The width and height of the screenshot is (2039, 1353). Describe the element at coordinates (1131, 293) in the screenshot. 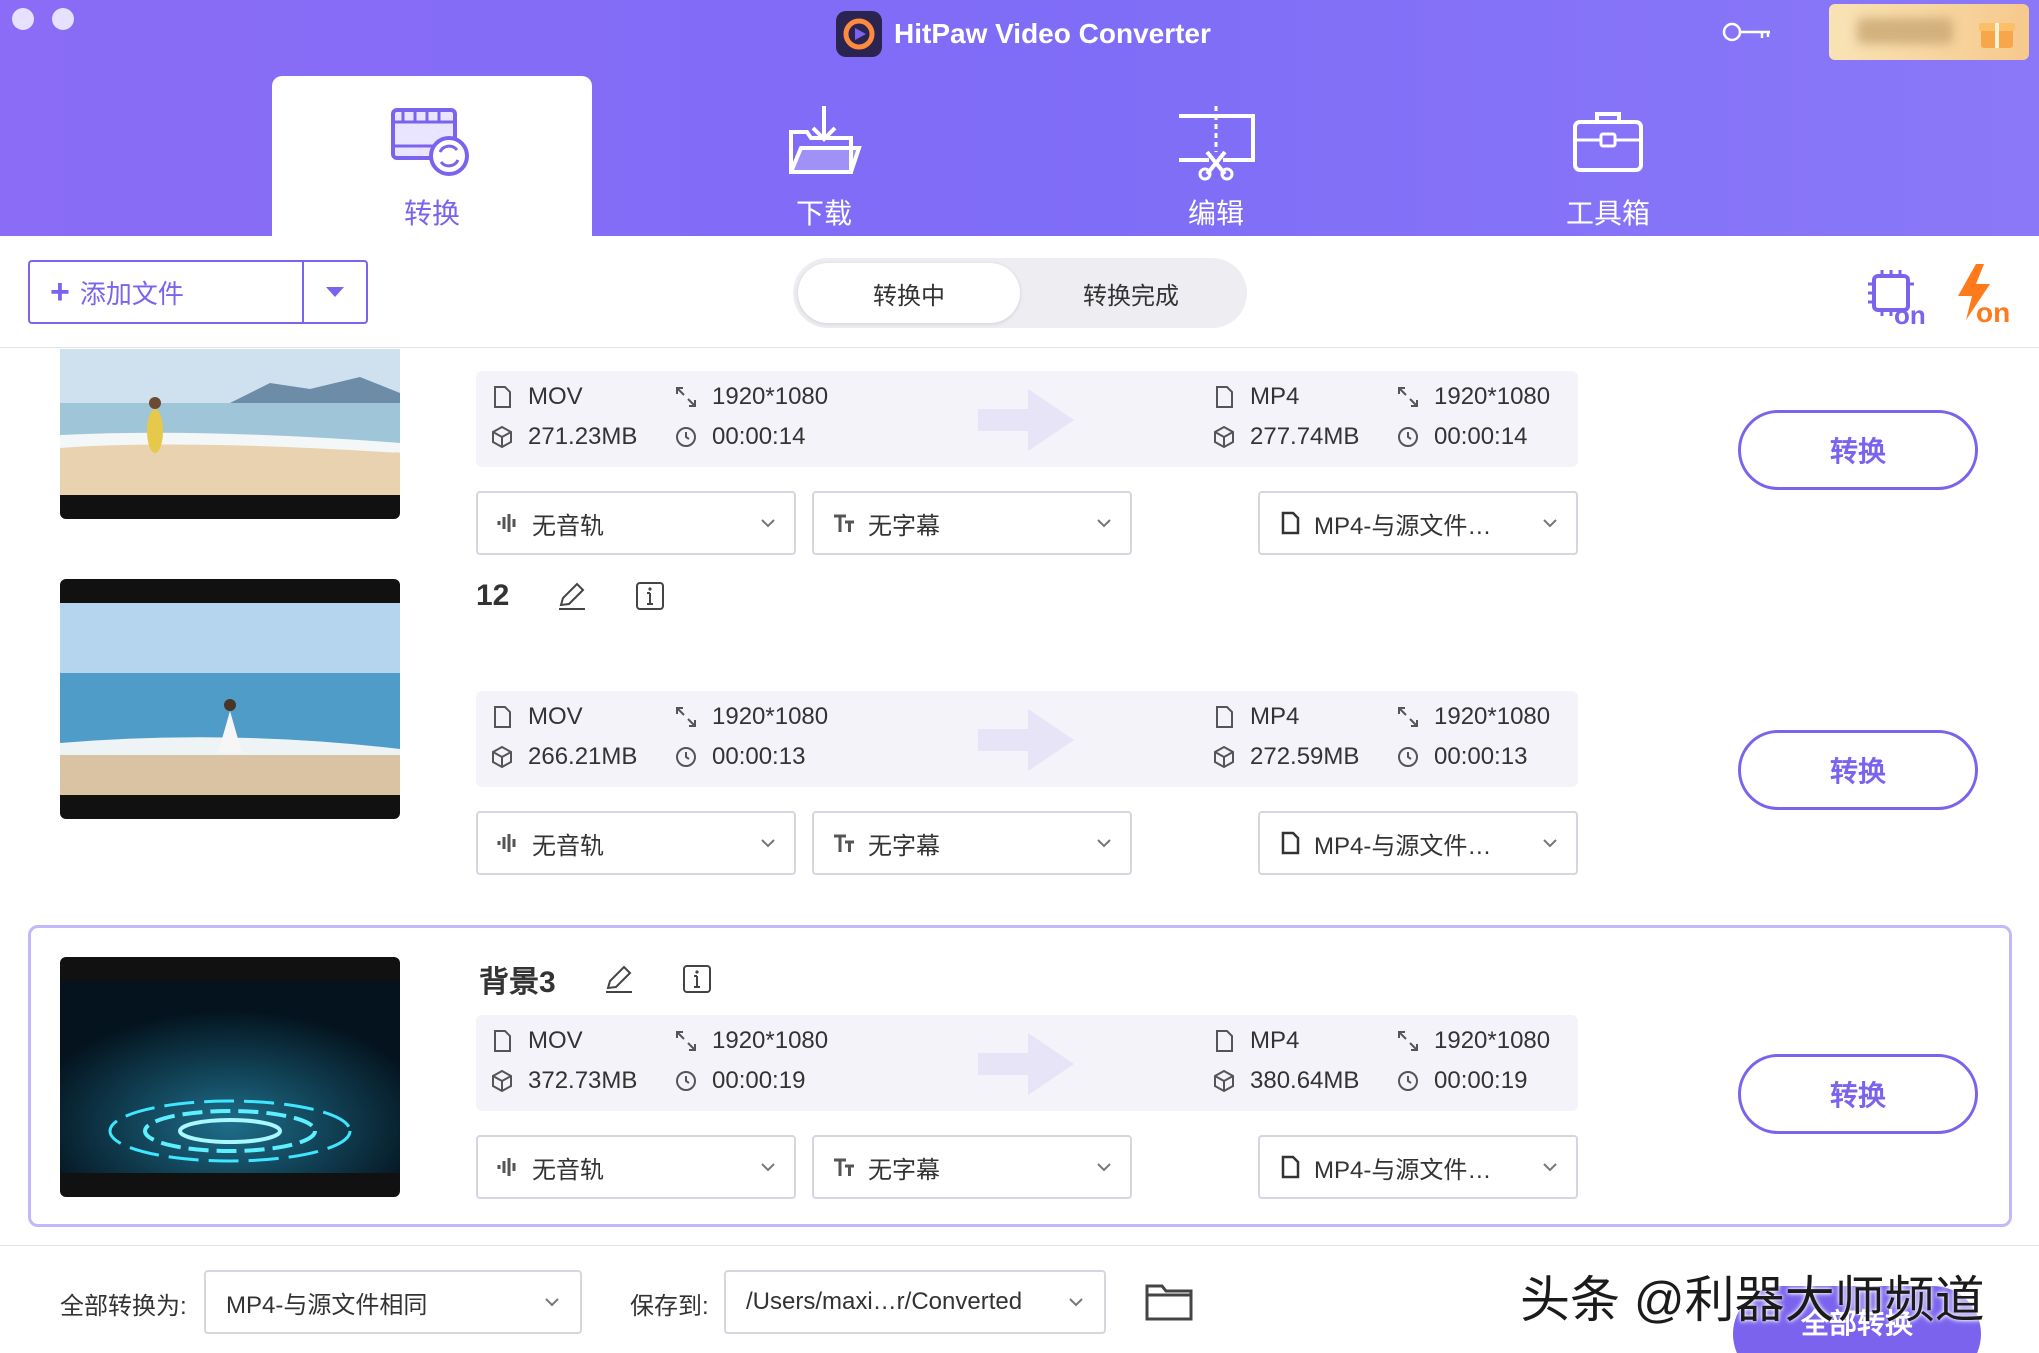

I see `segment-converted: 转换完成` at that location.